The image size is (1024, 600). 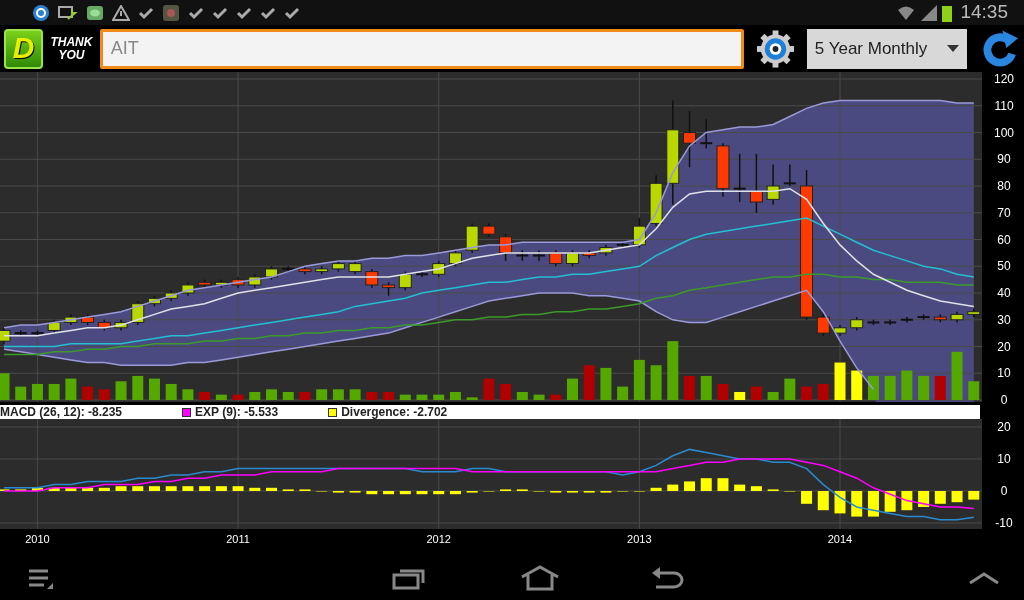 What do you see at coordinates (1004, 79) in the screenshot?
I see `axis-label: 120` at bounding box center [1004, 79].